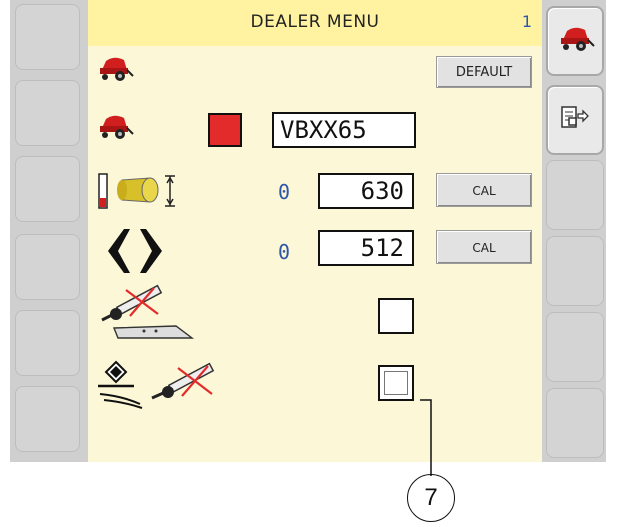  Describe the element at coordinates (426, 437) in the screenshot. I see `callout-leader-line` at that location.